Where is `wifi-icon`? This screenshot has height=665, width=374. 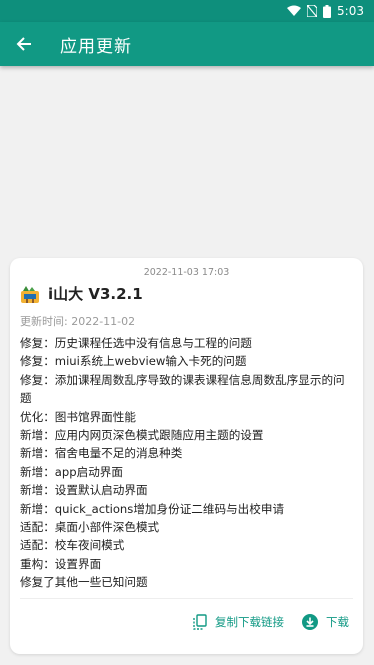
wifi-icon is located at coordinates (294, 10).